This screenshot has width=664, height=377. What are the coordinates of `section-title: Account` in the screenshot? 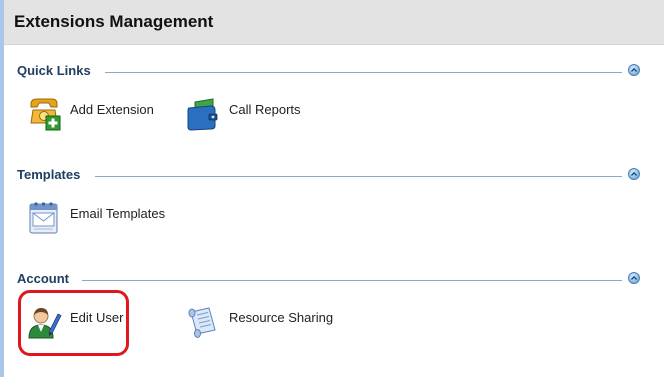 It's located at (43, 278).